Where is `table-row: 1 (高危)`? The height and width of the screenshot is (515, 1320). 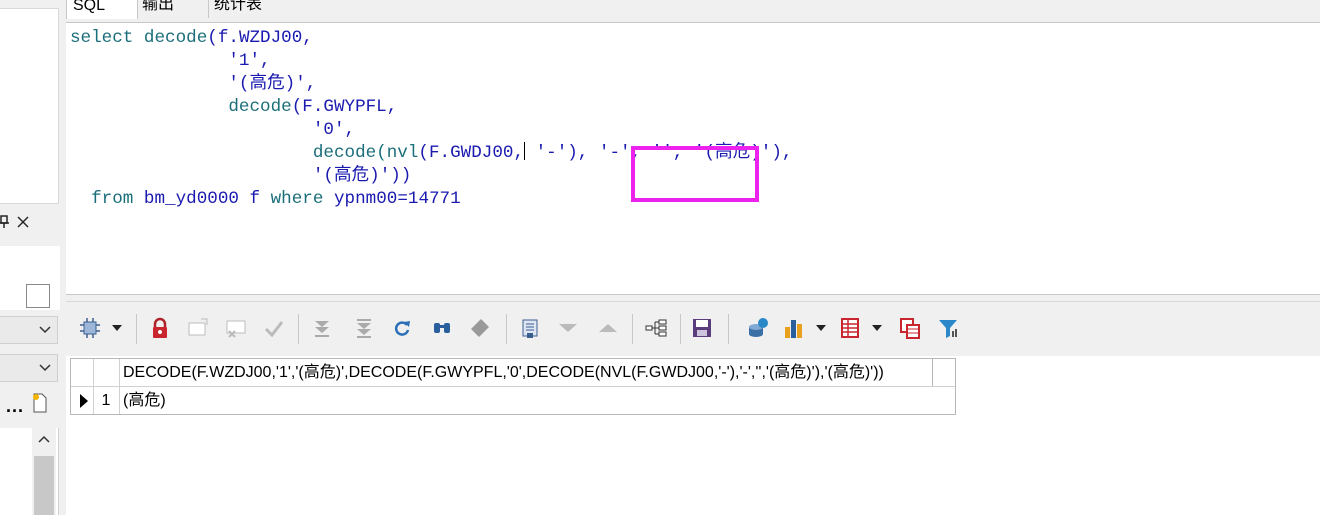 table-row: 1 (高危) is located at coordinates (513, 400).